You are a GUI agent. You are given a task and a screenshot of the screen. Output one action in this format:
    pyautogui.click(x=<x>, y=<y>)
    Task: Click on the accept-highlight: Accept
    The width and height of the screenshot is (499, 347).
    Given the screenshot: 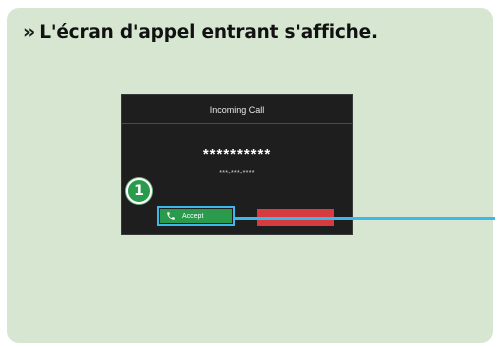 What is the action you would take?
    pyautogui.click(x=196, y=216)
    